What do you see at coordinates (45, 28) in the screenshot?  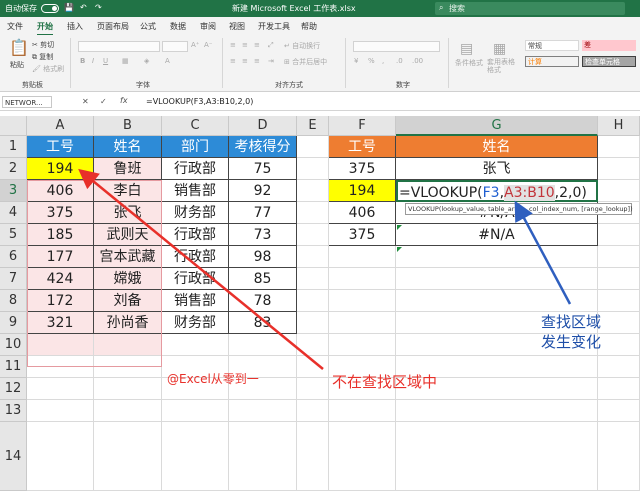 I see `tab-home: 开始` at bounding box center [45, 28].